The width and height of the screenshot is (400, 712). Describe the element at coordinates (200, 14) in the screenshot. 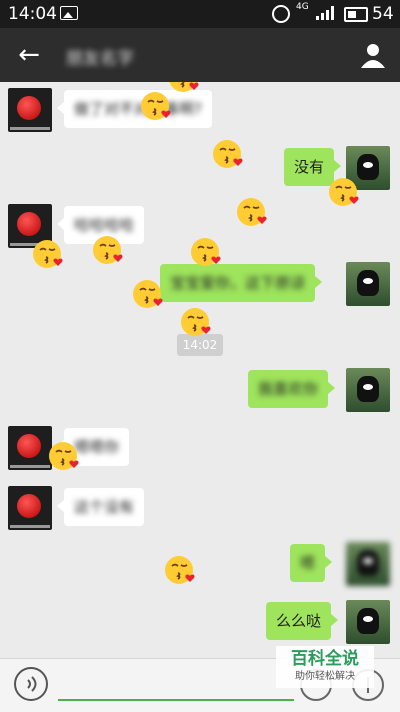

I see `status-bar: 14:04 4G 54` at that location.